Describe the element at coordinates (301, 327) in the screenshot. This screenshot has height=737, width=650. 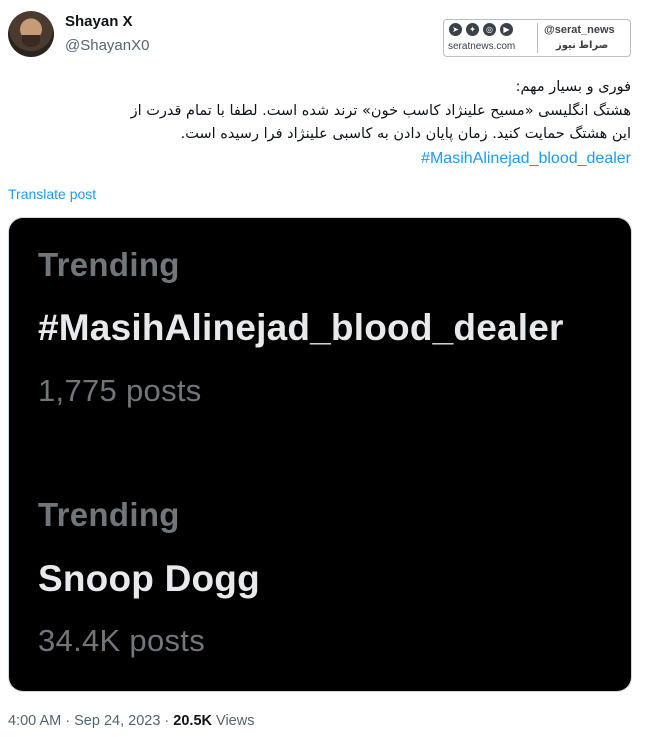
I see `trend-name: #MasihAlinejad_blood_dealer` at that location.